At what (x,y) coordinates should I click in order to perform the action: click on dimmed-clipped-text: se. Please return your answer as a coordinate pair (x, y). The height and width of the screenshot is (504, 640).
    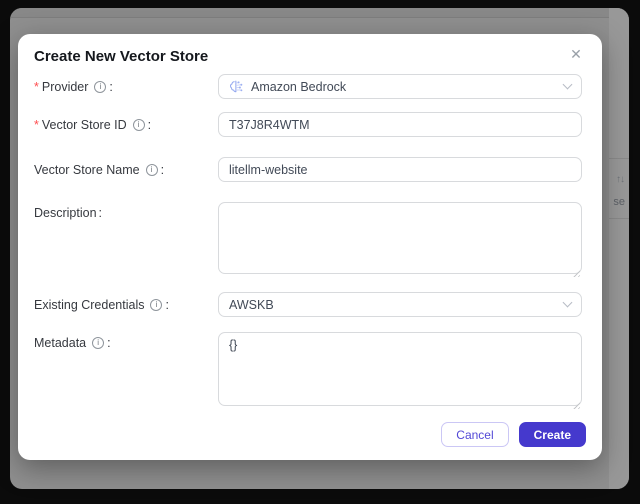
    Looking at the image, I should click on (619, 202).